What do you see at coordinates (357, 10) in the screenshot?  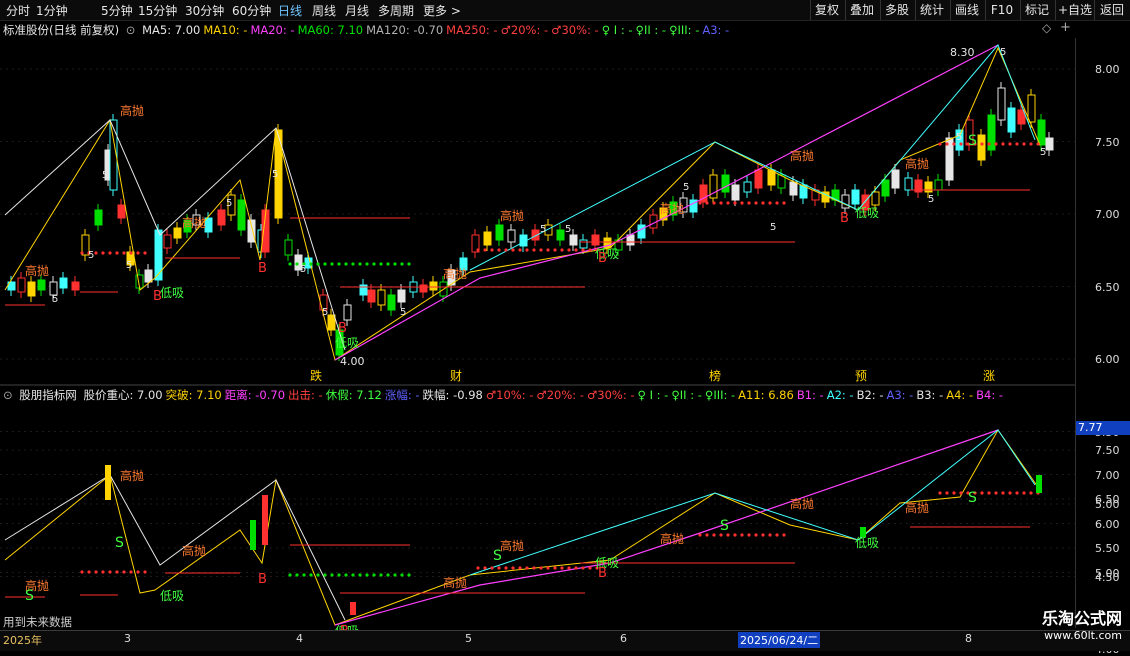 I see `period-tab-monthly: 月线` at bounding box center [357, 10].